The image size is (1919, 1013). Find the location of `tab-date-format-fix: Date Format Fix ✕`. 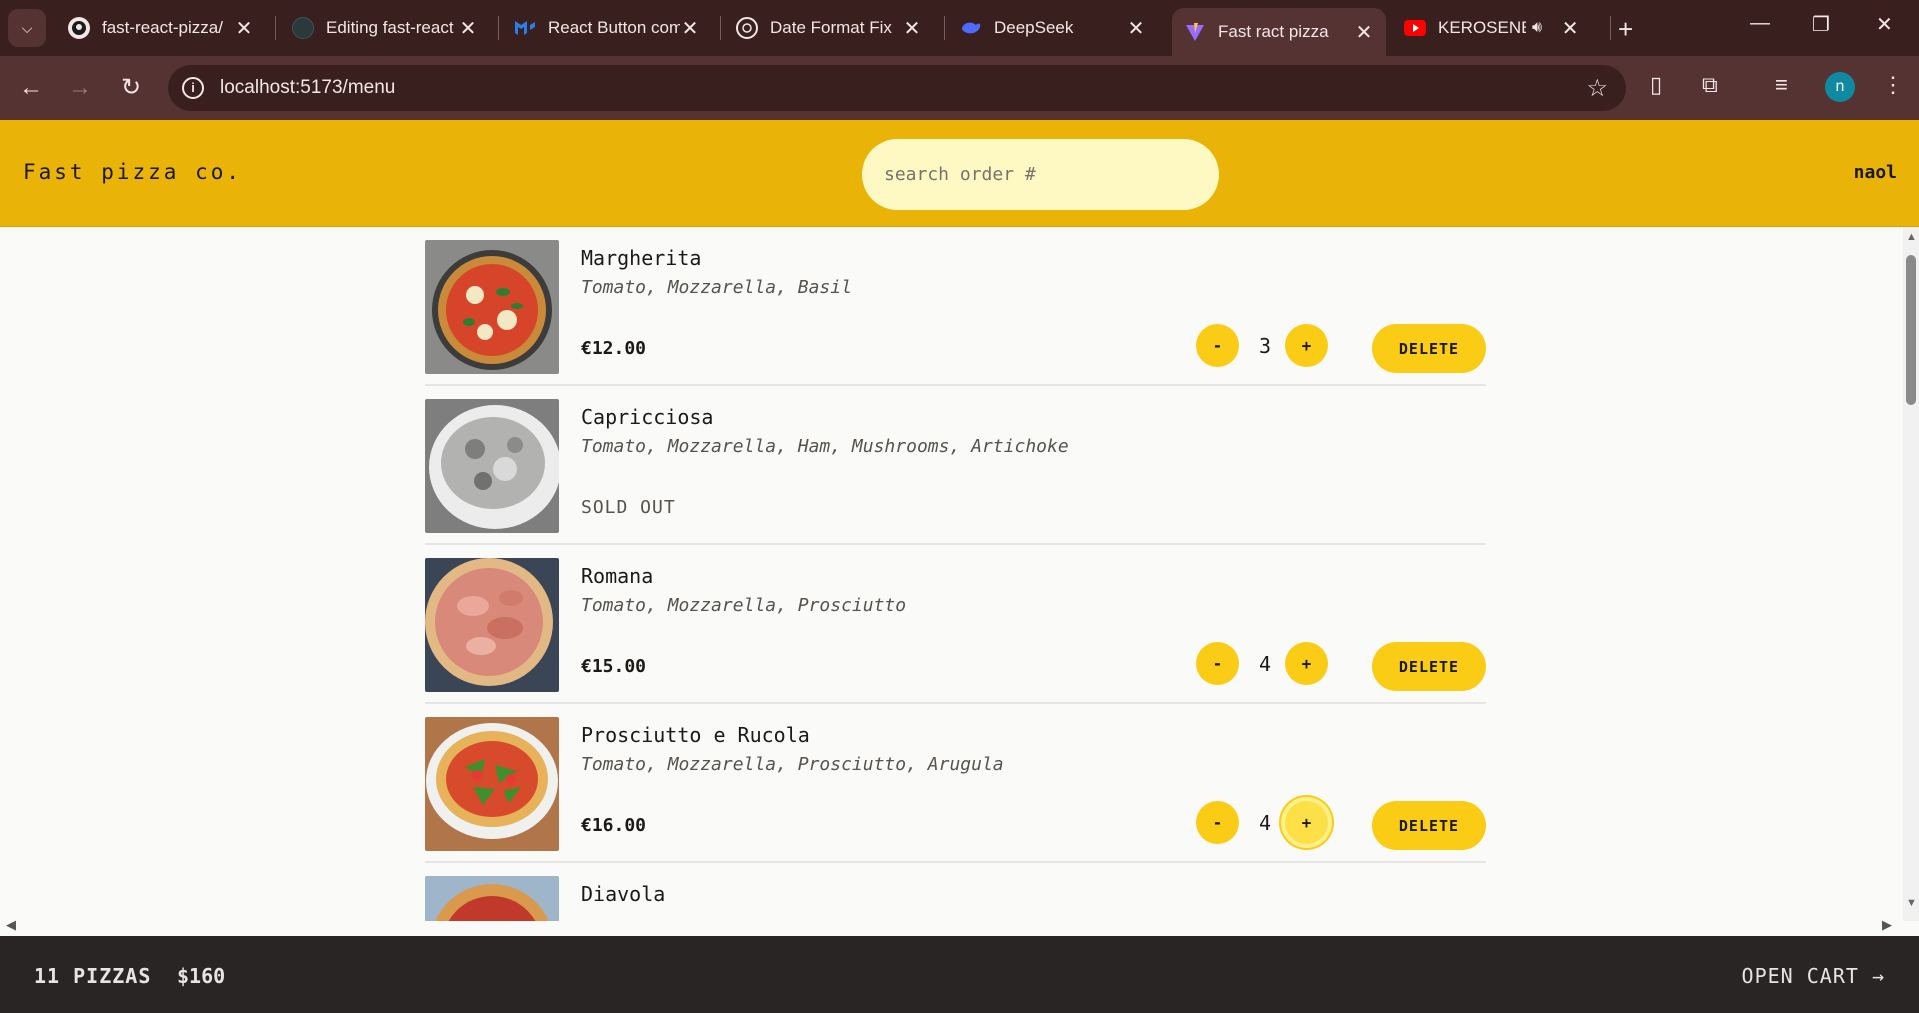

tab-date-format-fix: Date Format Fix ✕ is located at coordinates (829, 28).